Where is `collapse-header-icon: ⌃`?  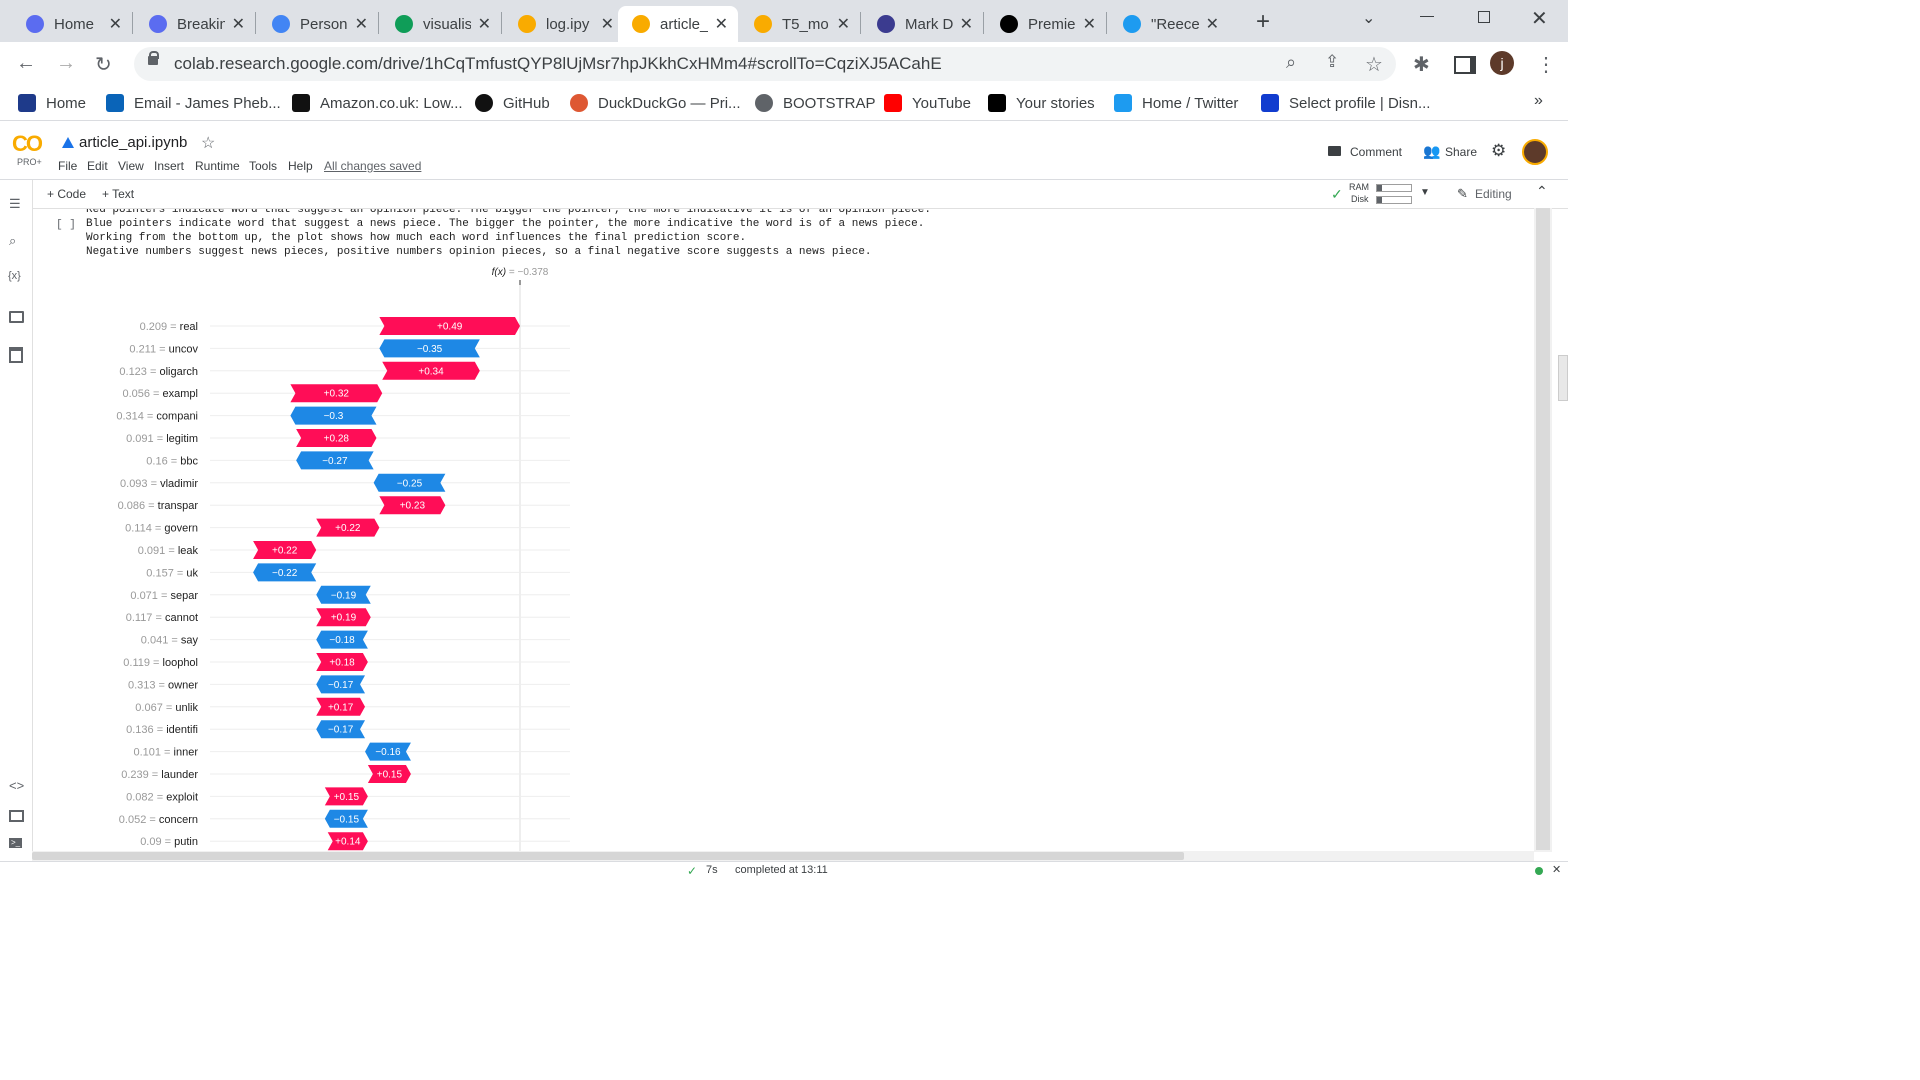 collapse-header-icon: ⌃ is located at coordinates (1542, 191).